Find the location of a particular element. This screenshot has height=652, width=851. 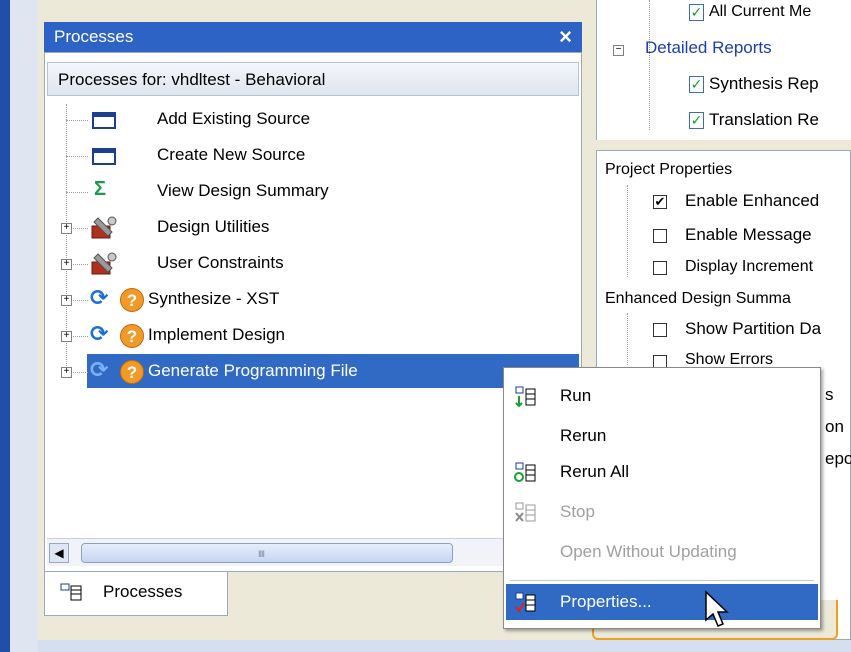

menu-item-open-without-updating: Open Without Updating is located at coordinates (662, 552).